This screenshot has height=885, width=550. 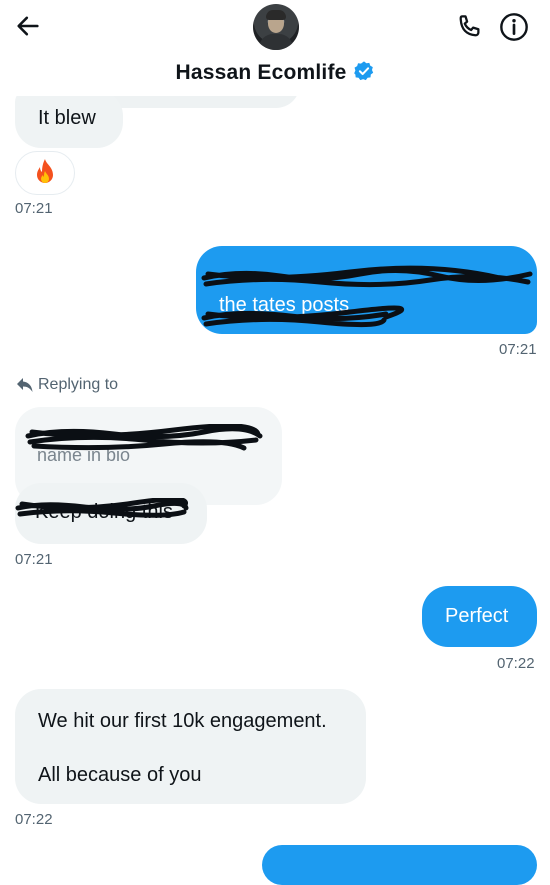 I want to click on info-icon, so click(x=514, y=27).